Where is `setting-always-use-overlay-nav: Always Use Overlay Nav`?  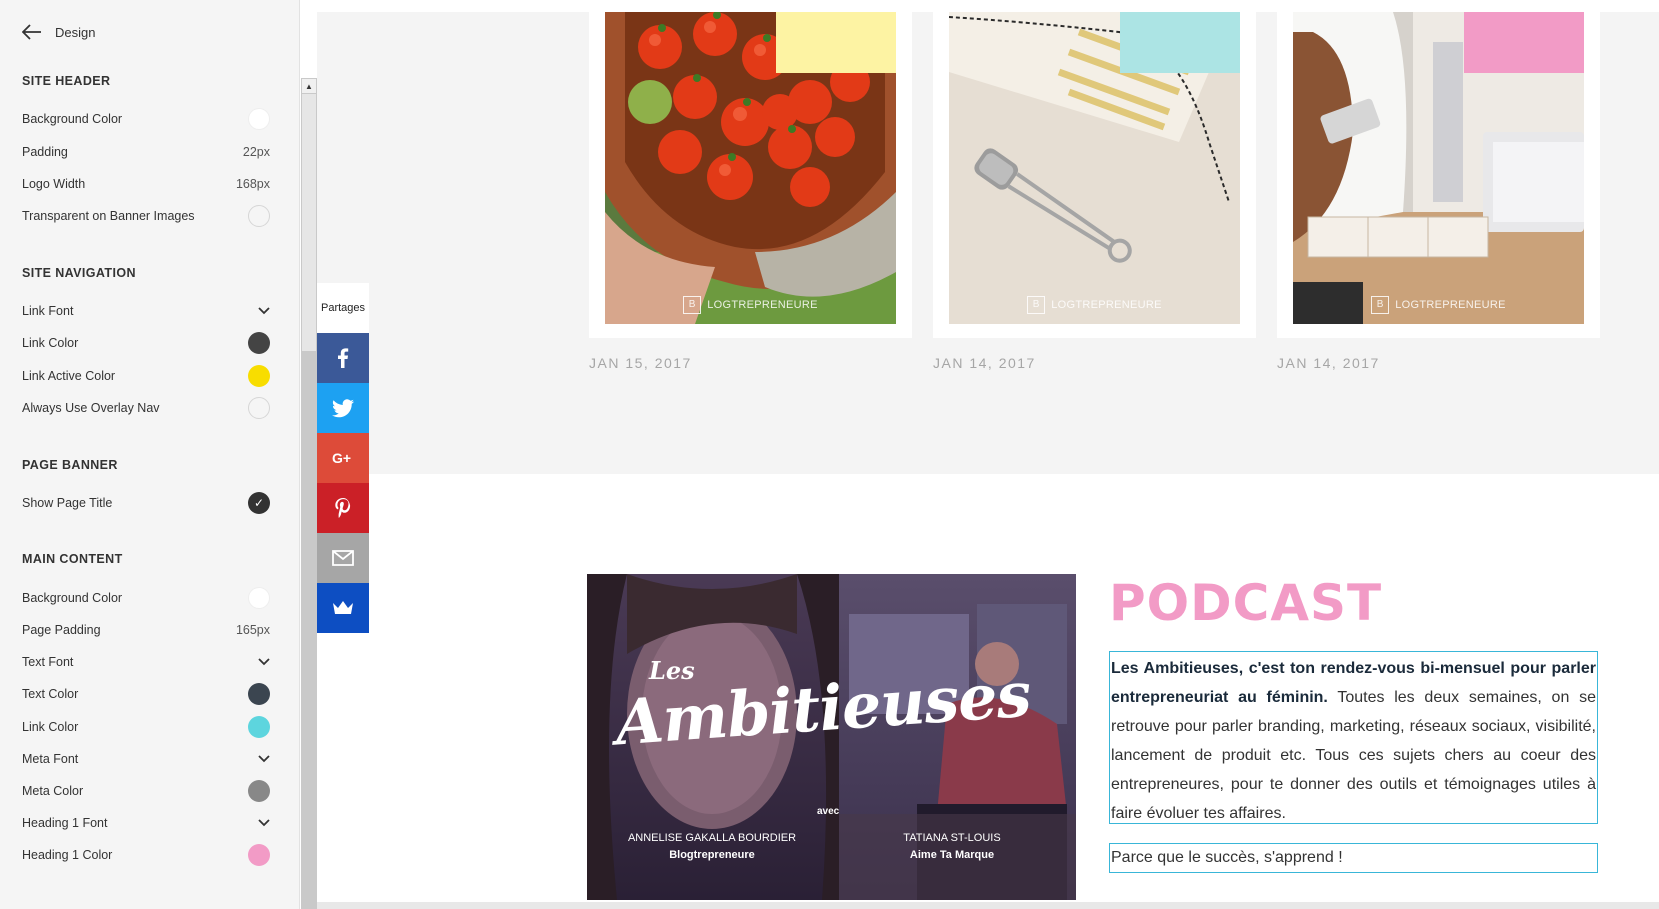 setting-always-use-overlay-nav: Always Use Overlay Nav is located at coordinates (146, 408).